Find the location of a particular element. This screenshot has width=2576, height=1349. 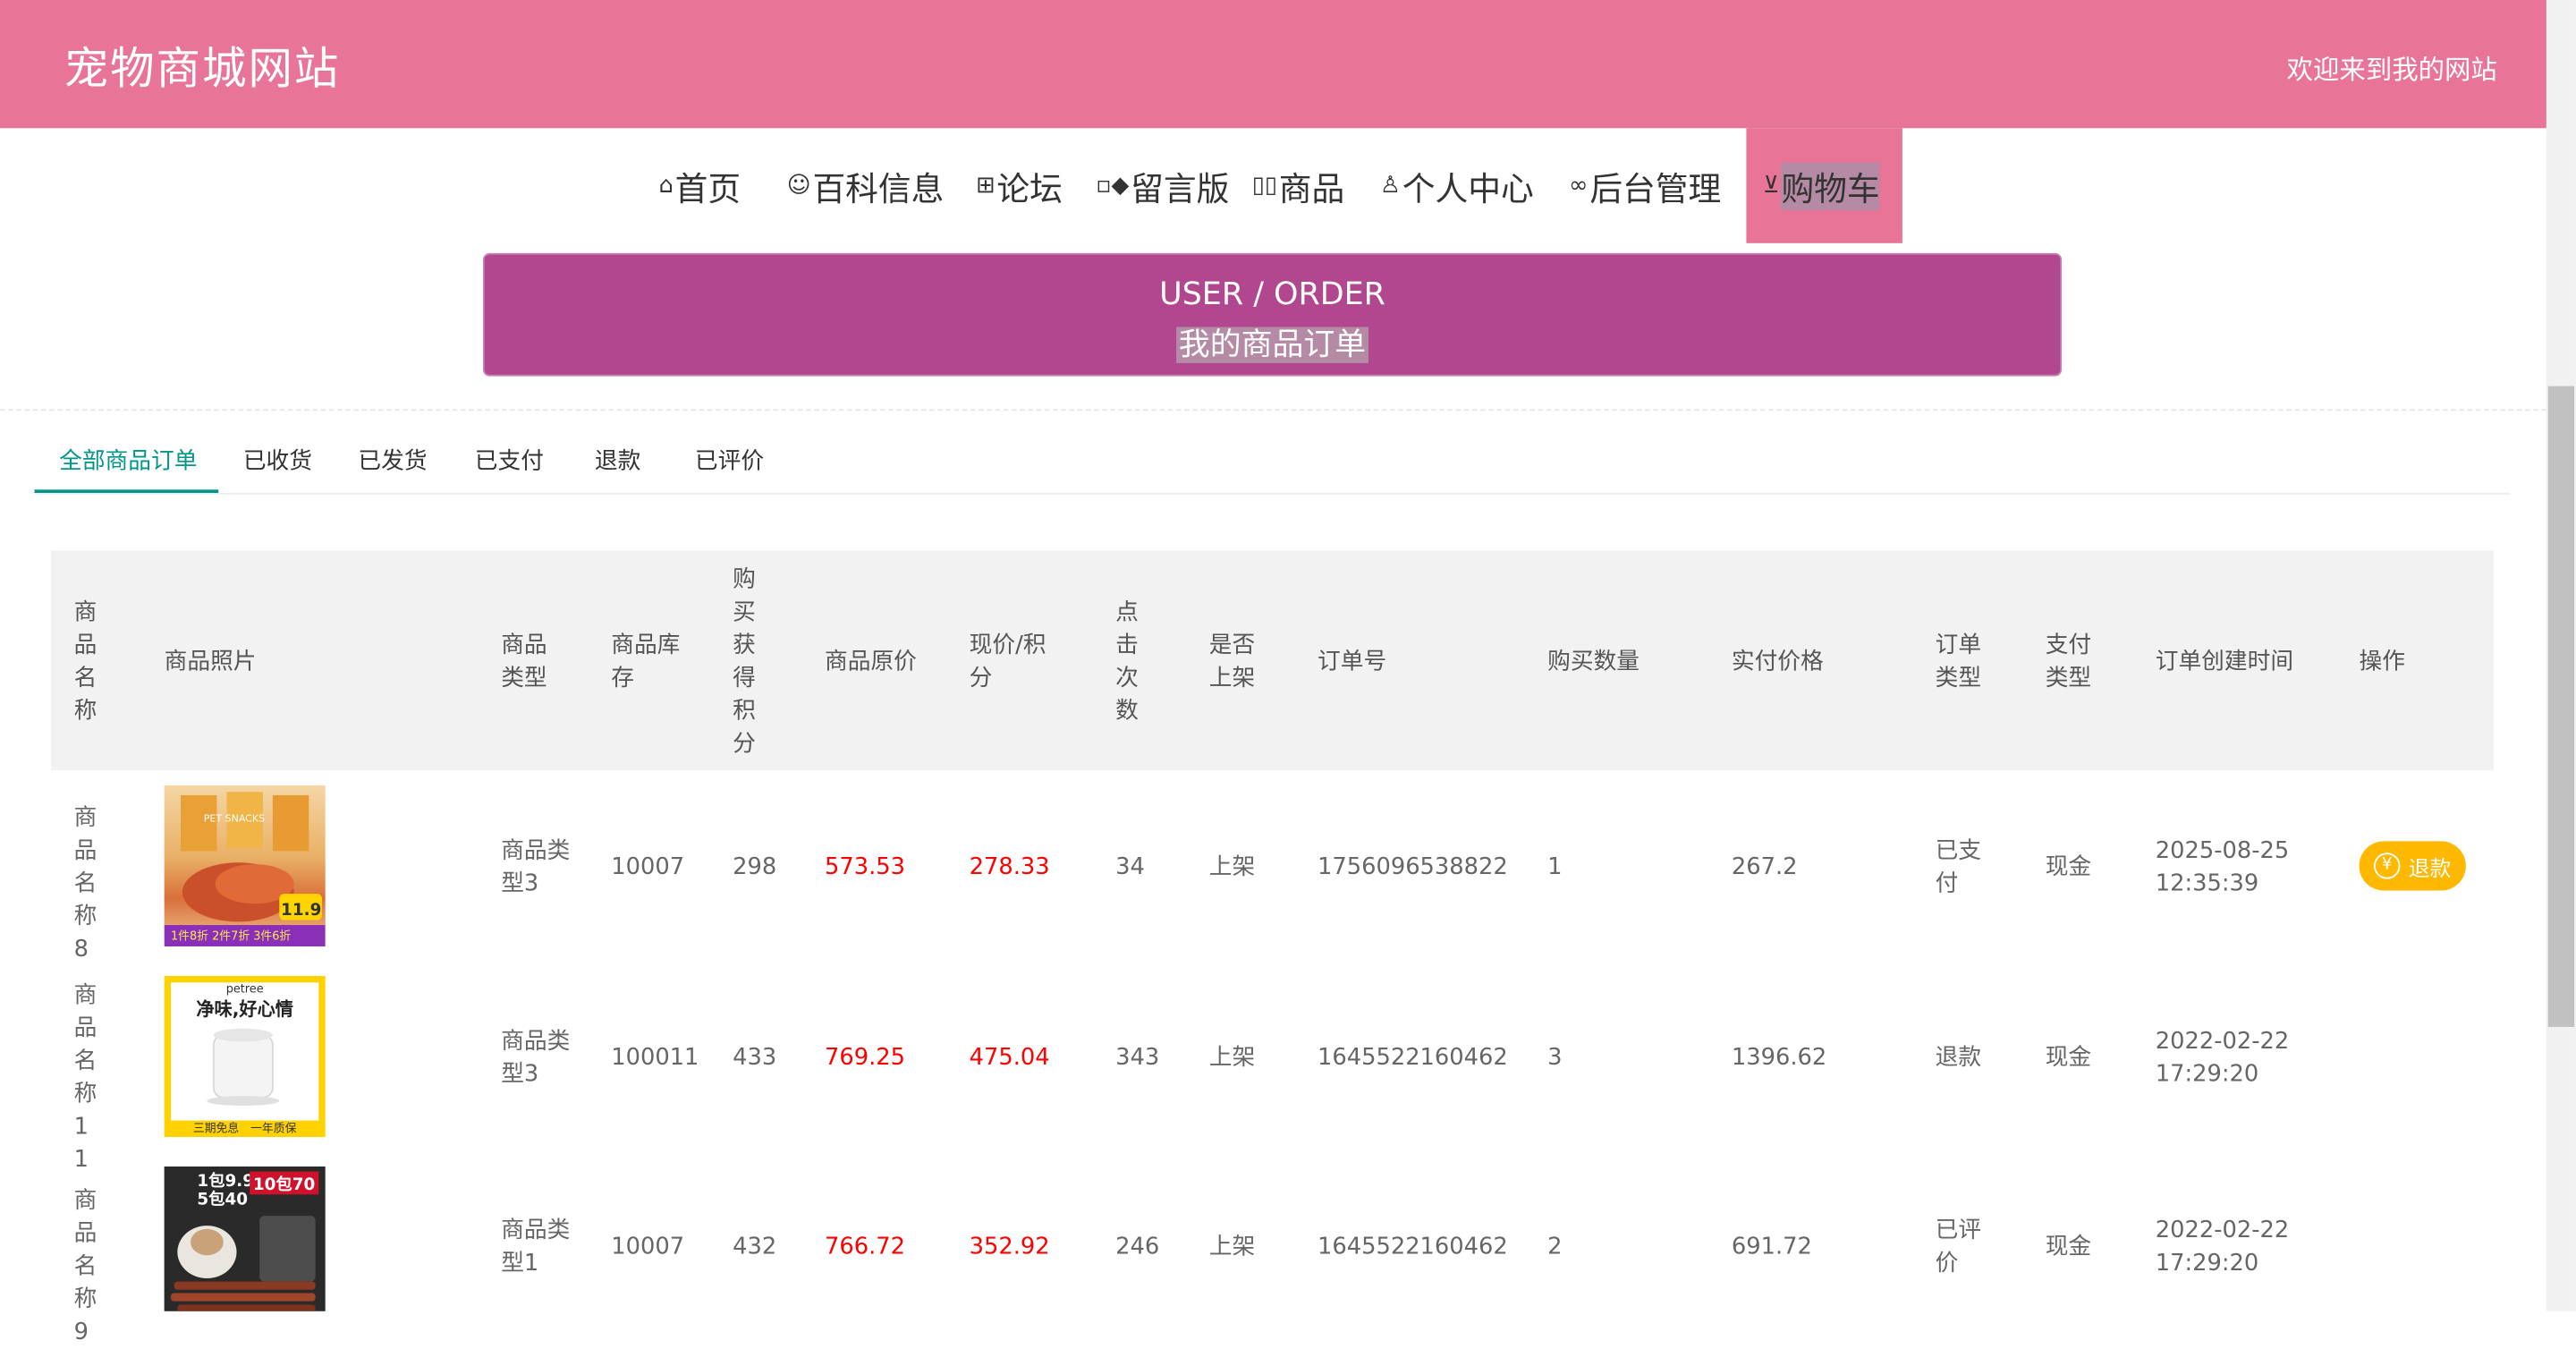

photo-promo-3: 10包70 is located at coordinates (284, 1184).